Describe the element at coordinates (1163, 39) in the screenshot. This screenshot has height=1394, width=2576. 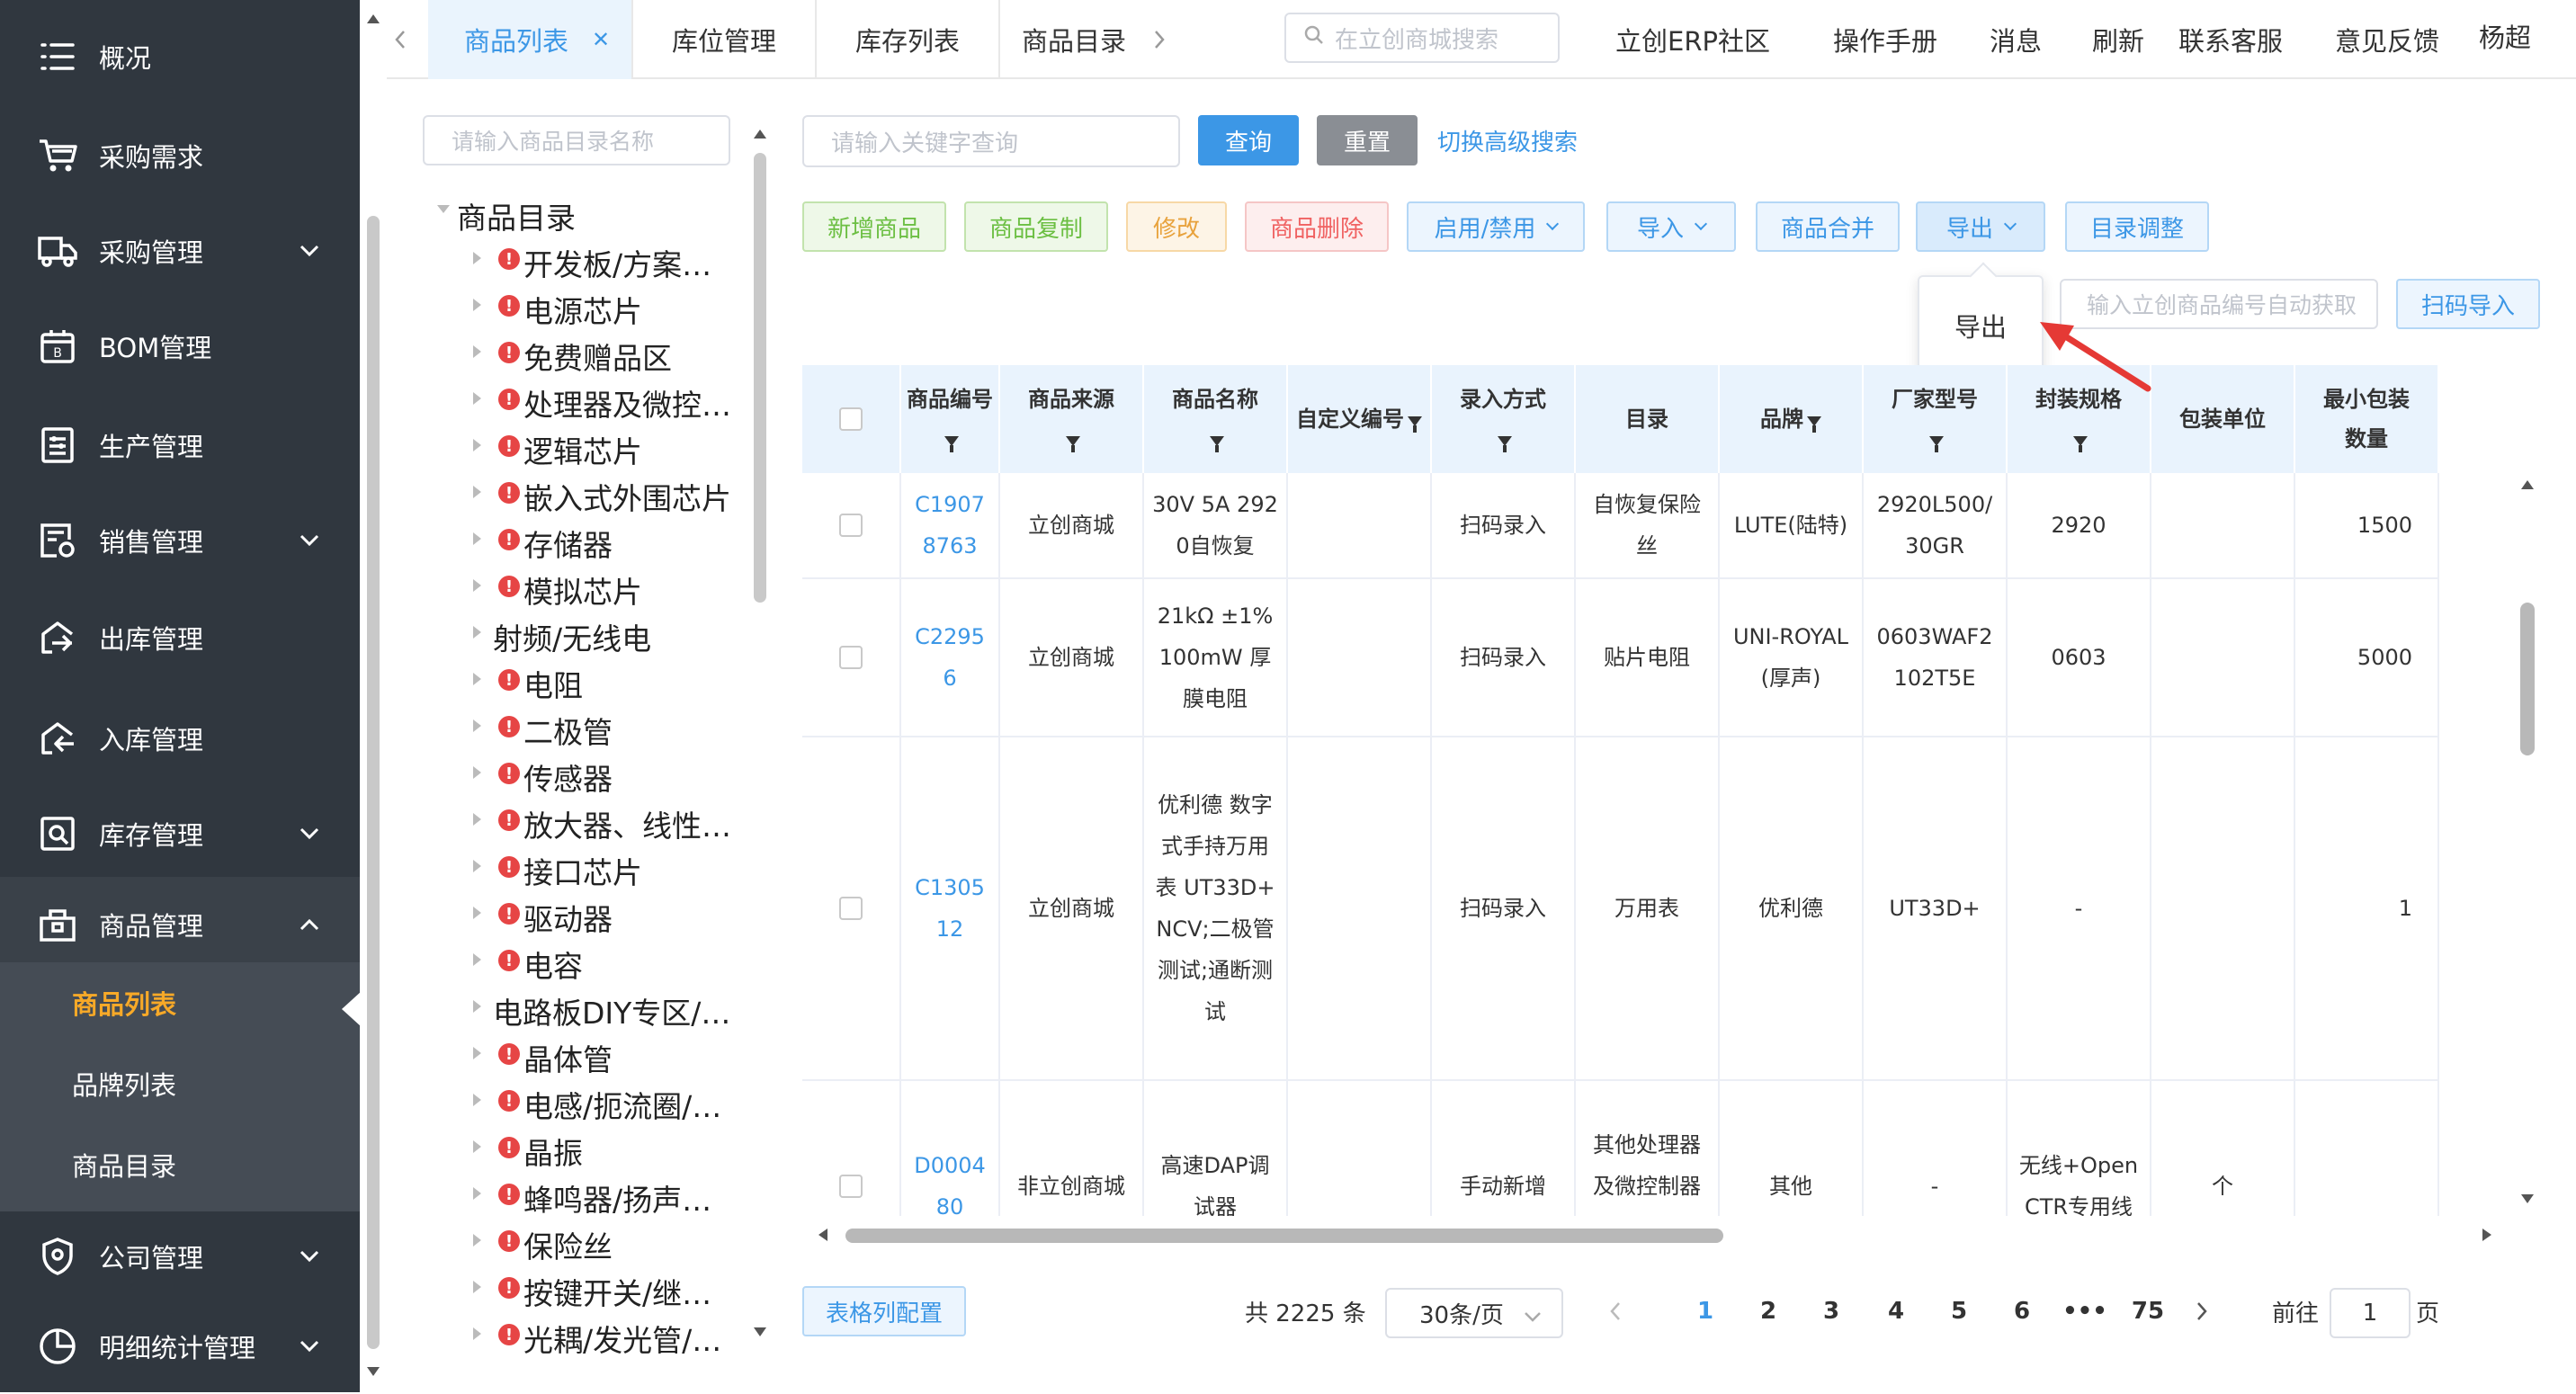
I see `tabs-next-icon` at that location.